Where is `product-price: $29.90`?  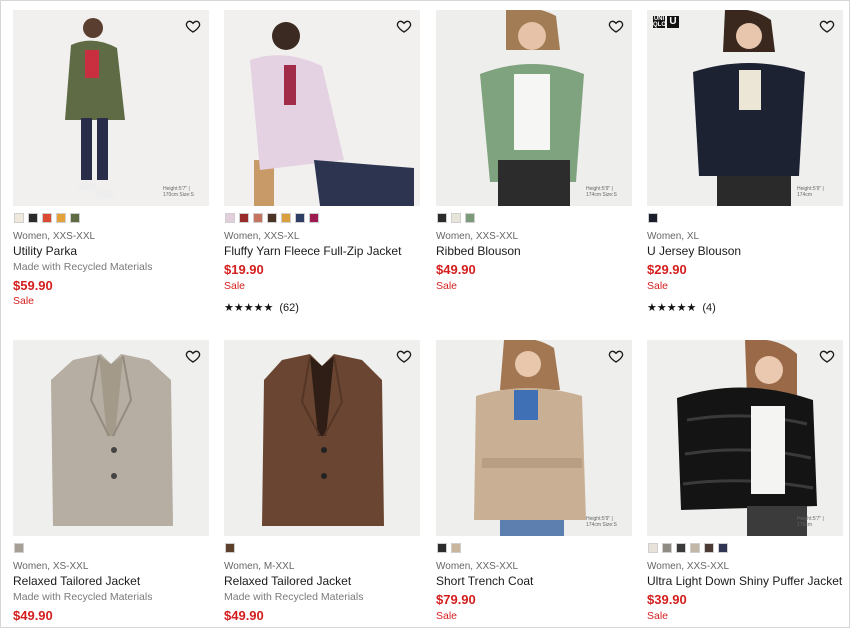
product-price: $29.90 is located at coordinates (667, 269).